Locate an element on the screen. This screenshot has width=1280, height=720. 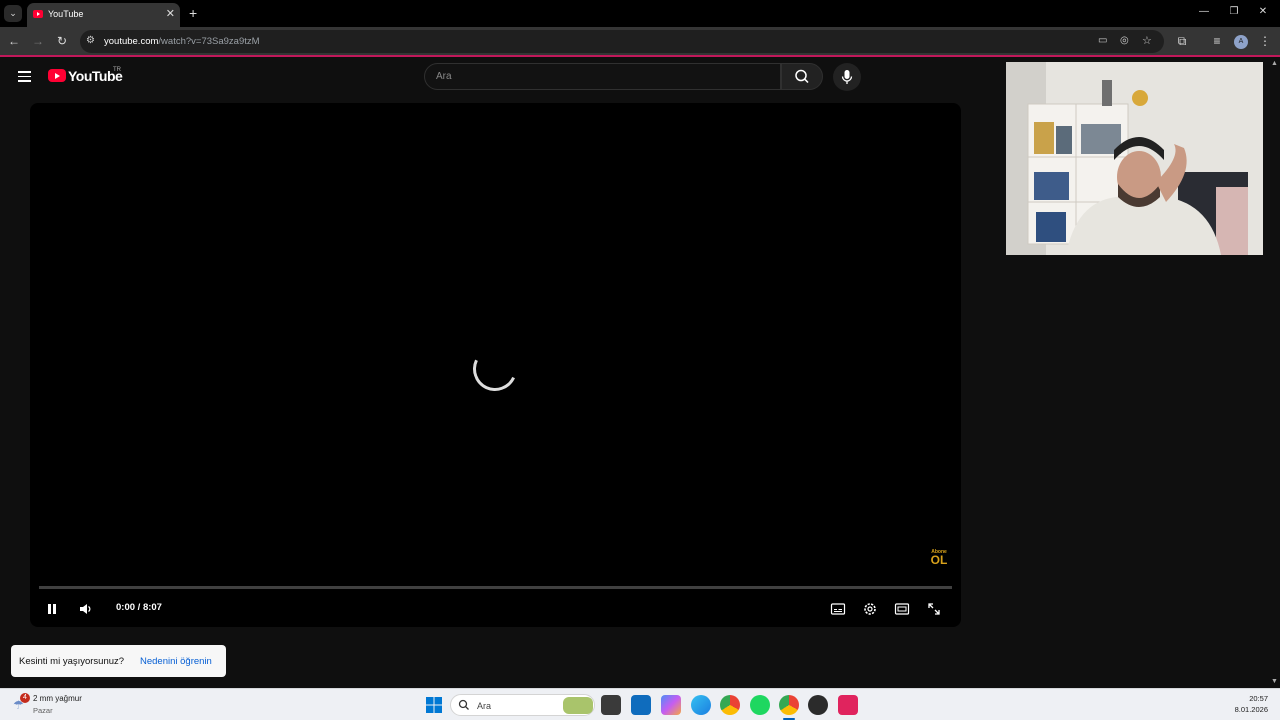
system-clock: 20:57 8.01.2026 is located at coordinates (1251, 704).